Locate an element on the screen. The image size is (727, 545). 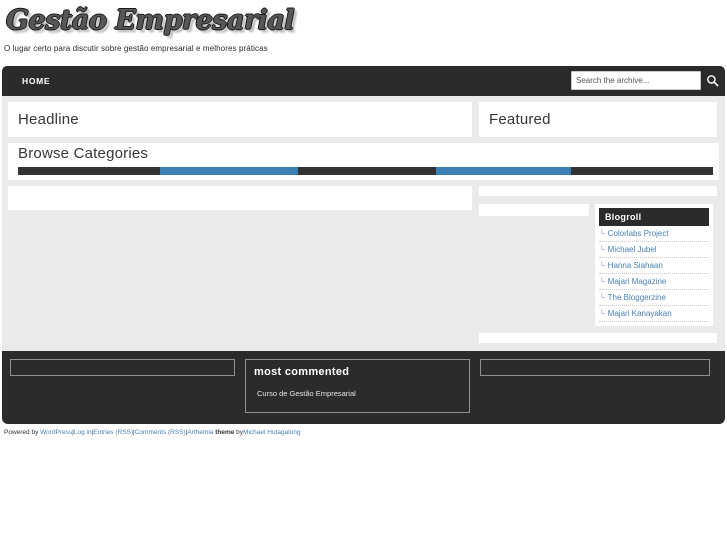
category-color-bar is located at coordinates (365, 171).